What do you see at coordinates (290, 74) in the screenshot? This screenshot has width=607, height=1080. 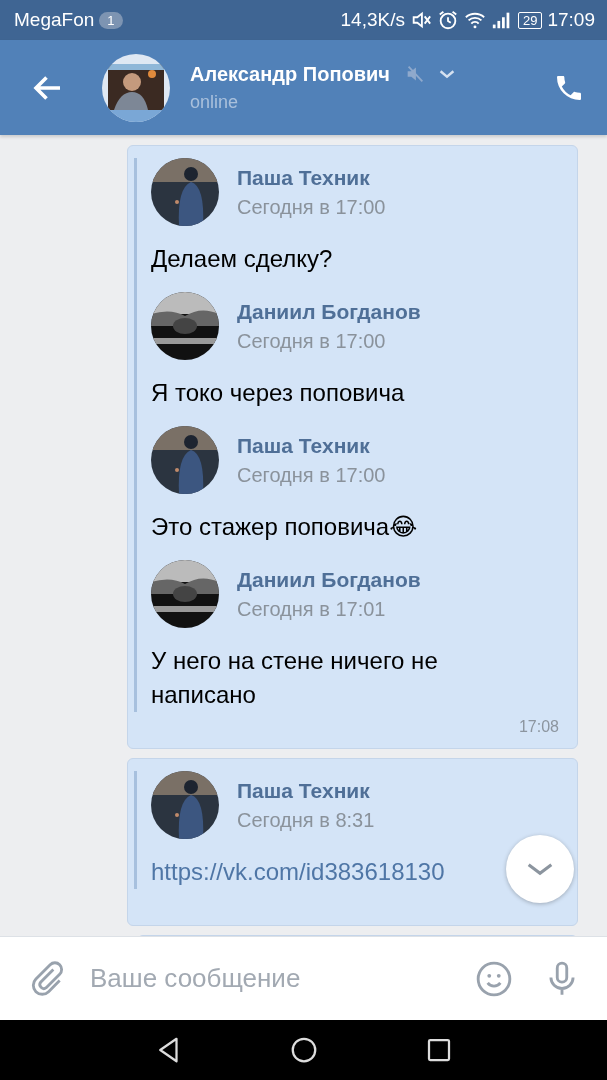 I see `contact-name: Александр Попович` at bounding box center [290, 74].